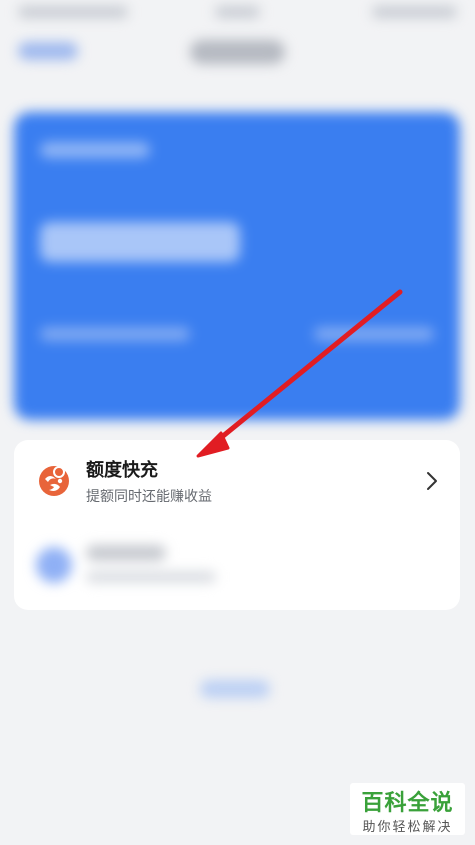 This screenshot has width=475, height=845. I want to click on quick-charge-logo-icon, so click(54, 481).